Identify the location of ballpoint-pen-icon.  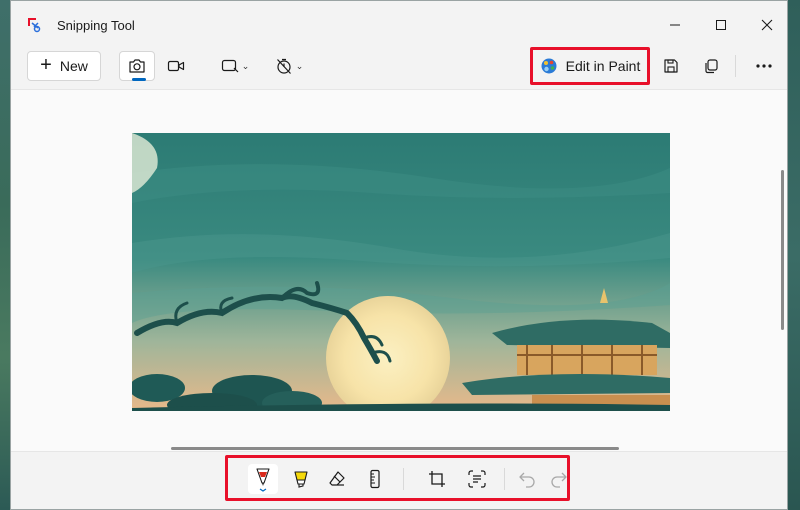
(263, 480).